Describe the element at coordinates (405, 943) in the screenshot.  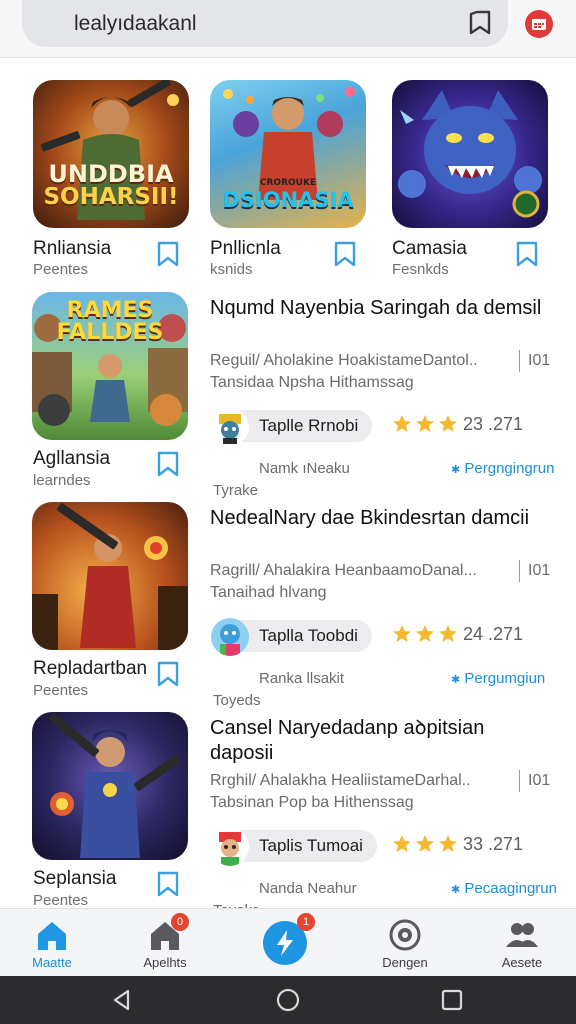
I see `nav-settings: Dengen` at that location.